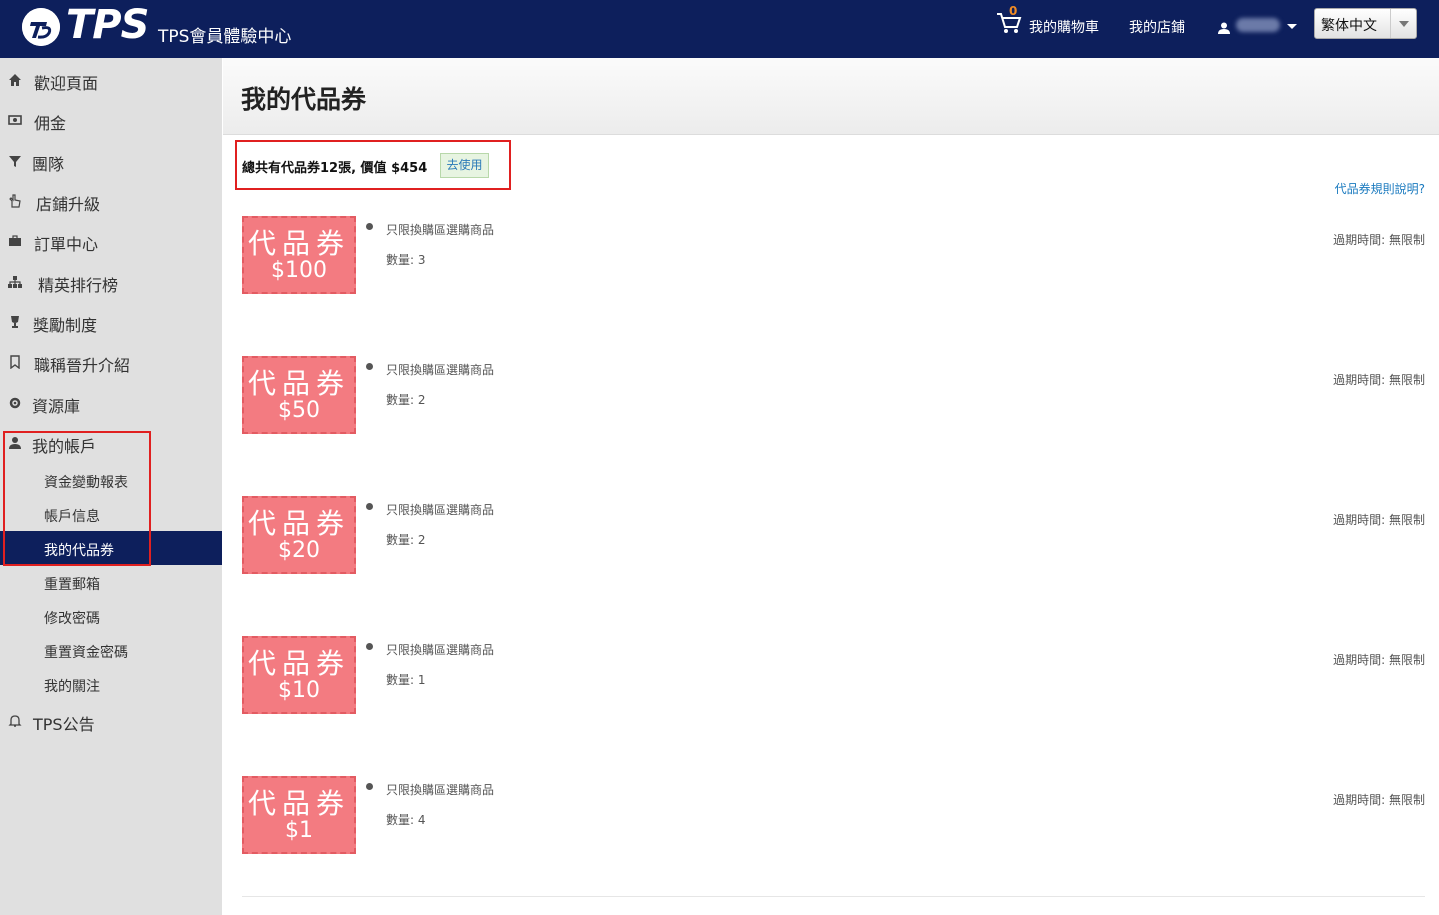  I want to click on sidebar-subitem-label: 重置資金密碼, so click(86, 653).